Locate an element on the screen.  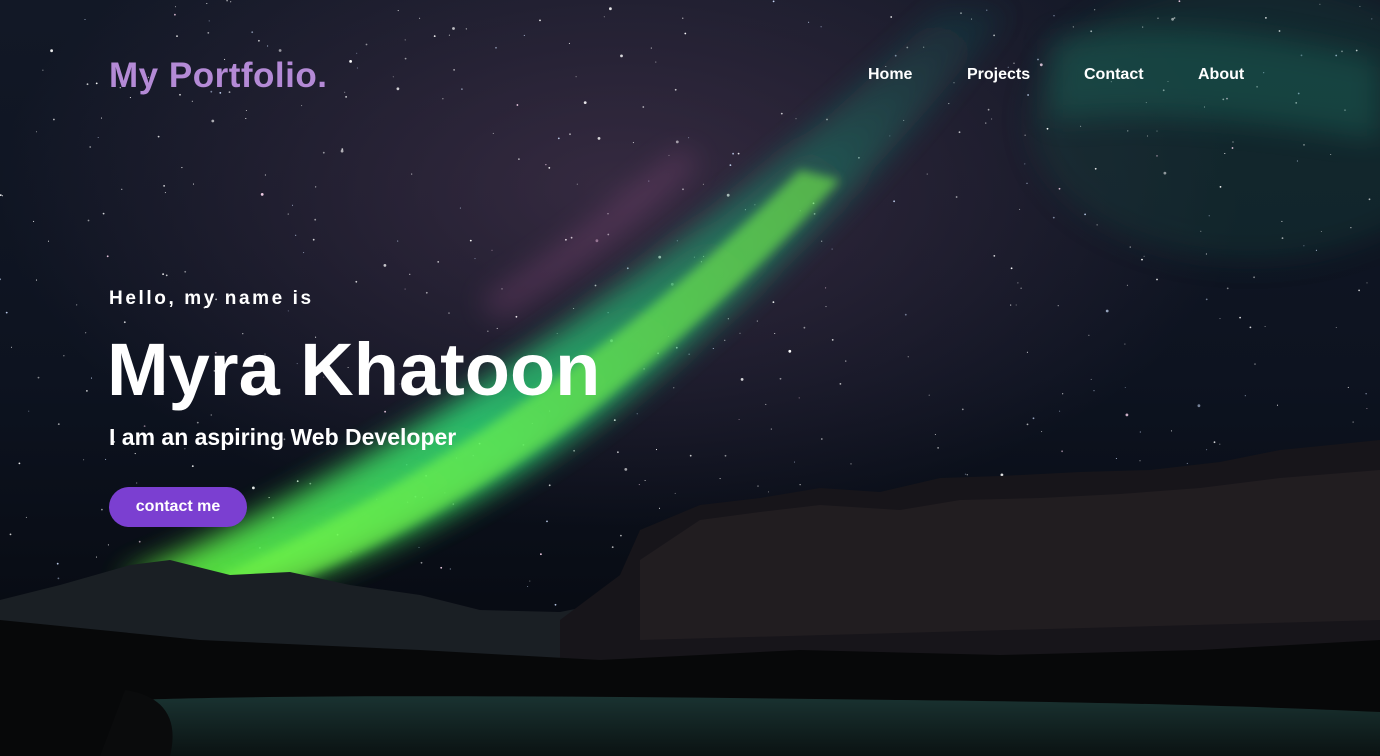
nav-link-projects: Projects is located at coordinates (998, 75).